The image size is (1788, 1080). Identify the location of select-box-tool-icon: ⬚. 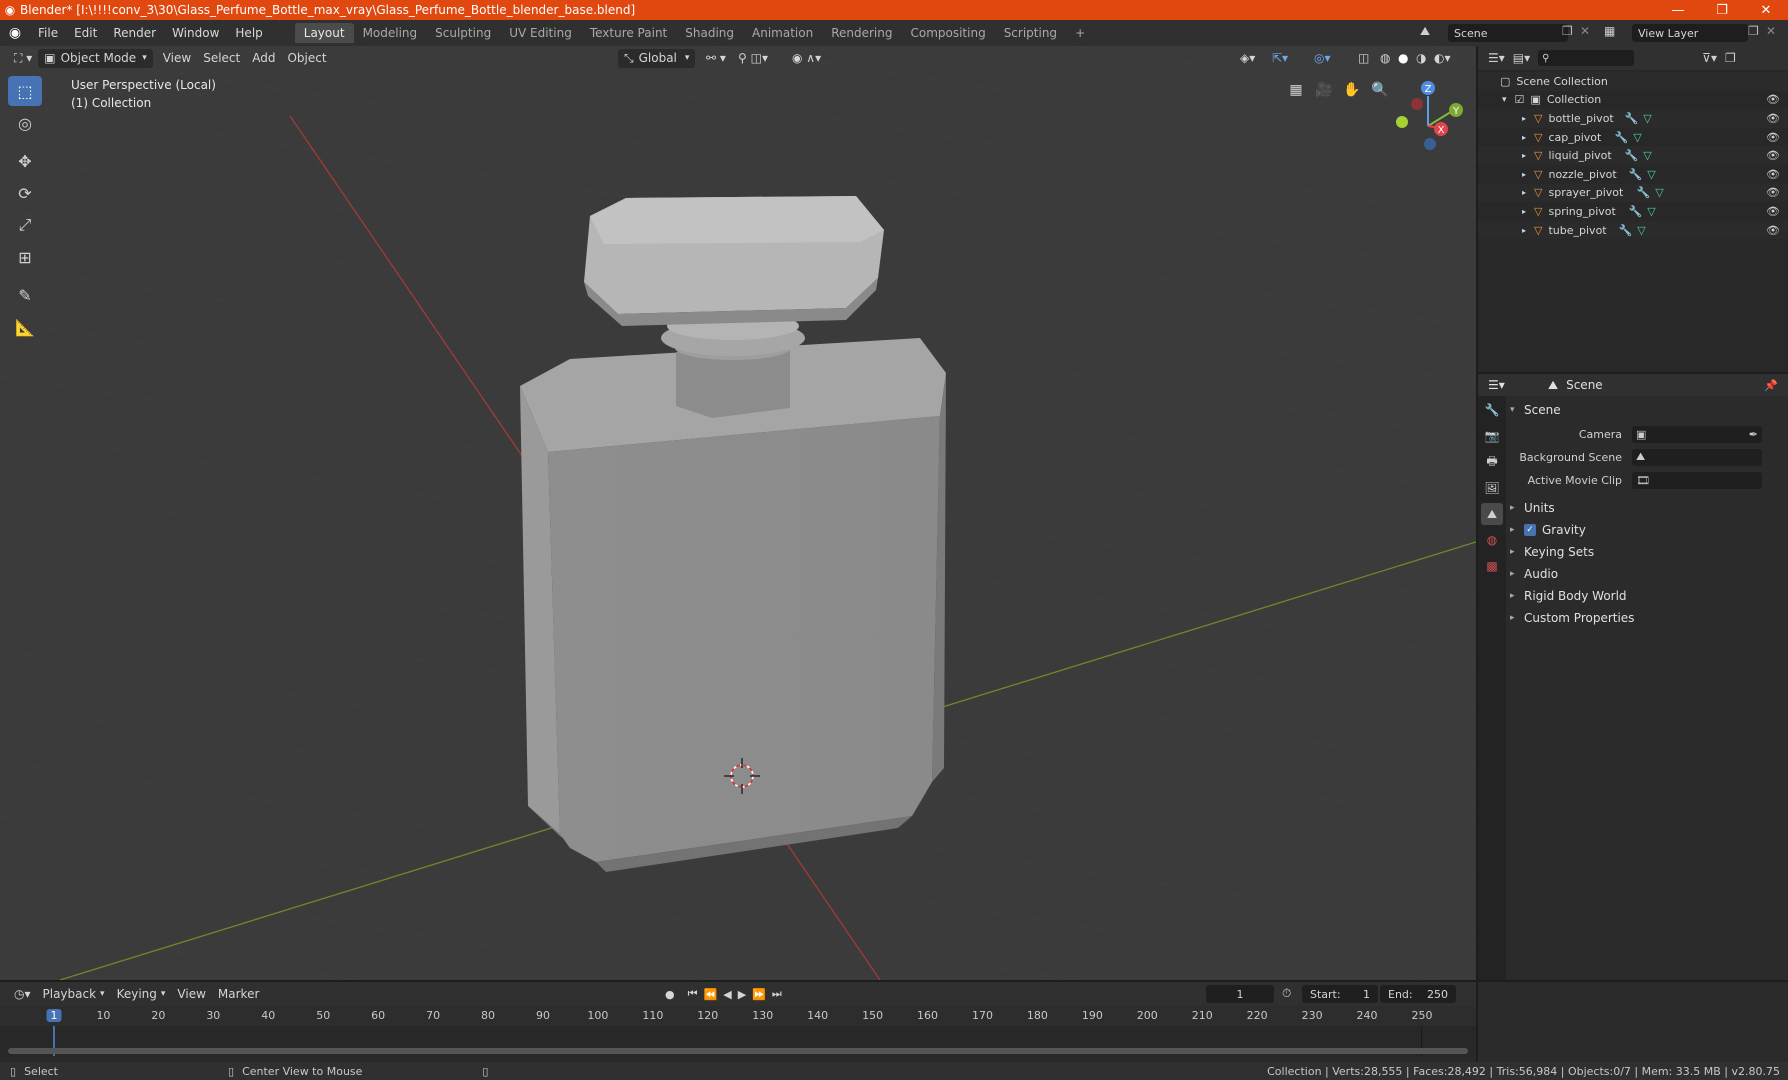
(25, 91).